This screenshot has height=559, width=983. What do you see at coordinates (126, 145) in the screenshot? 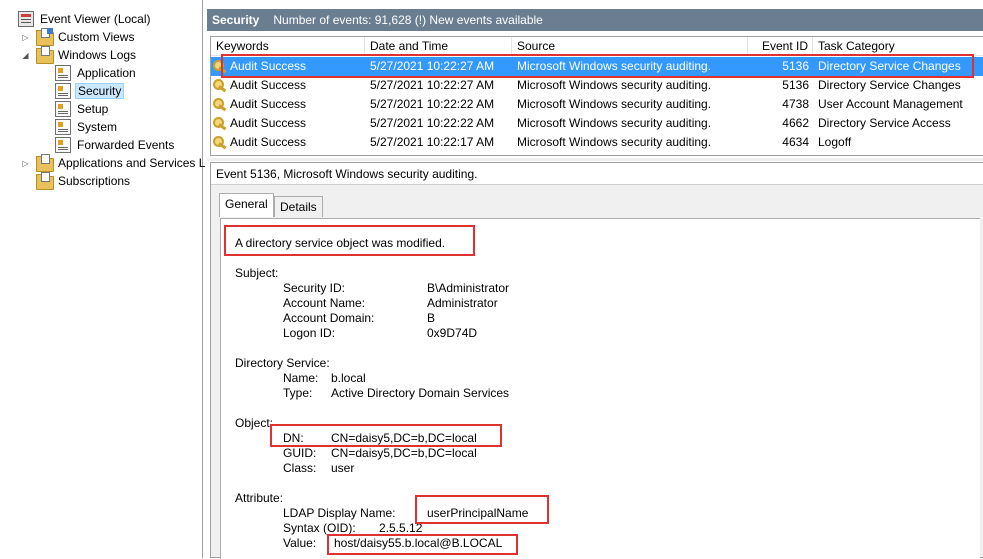
I see `tree-label: Forwarded Events` at bounding box center [126, 145].